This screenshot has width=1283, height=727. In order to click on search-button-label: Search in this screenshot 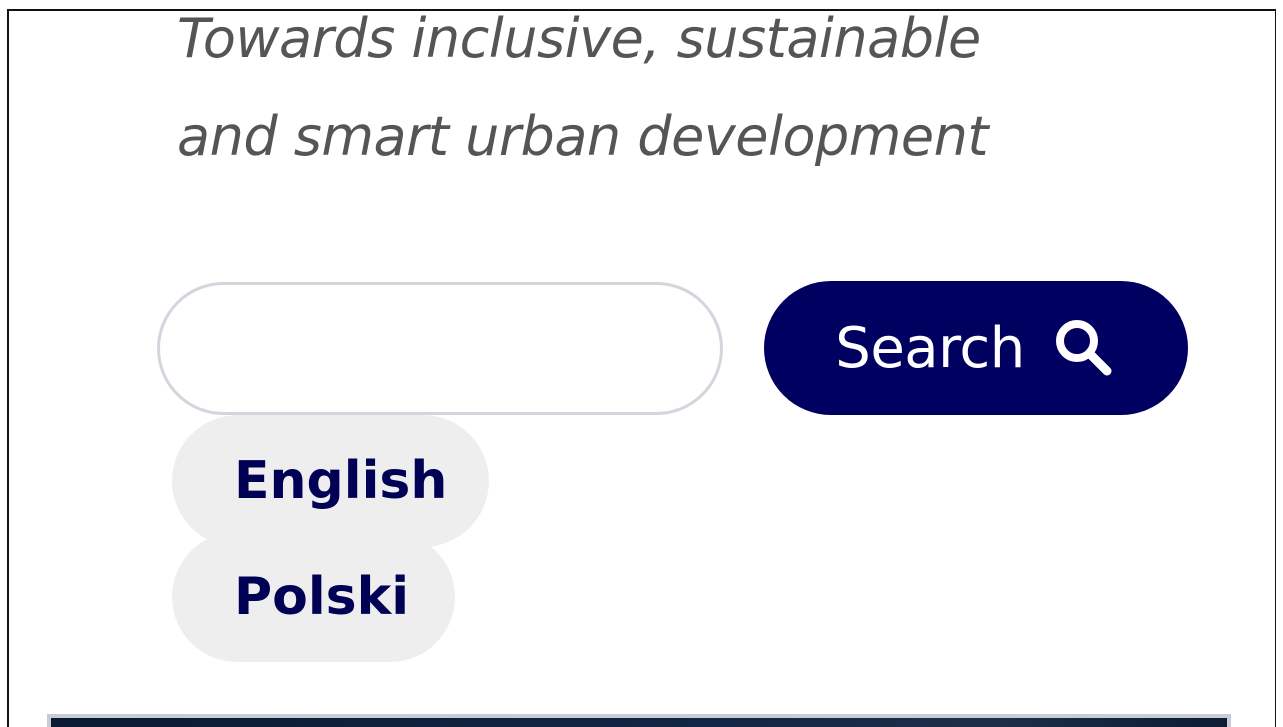, I will do `click(930, 348)`.